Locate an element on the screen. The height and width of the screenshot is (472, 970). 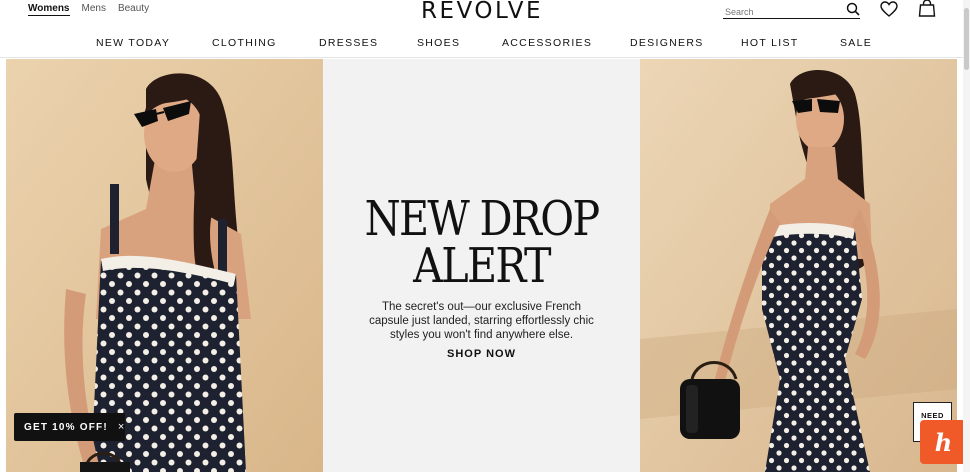
promo-banner: GET 10% OFF! × is located at coordinates (69, 427).